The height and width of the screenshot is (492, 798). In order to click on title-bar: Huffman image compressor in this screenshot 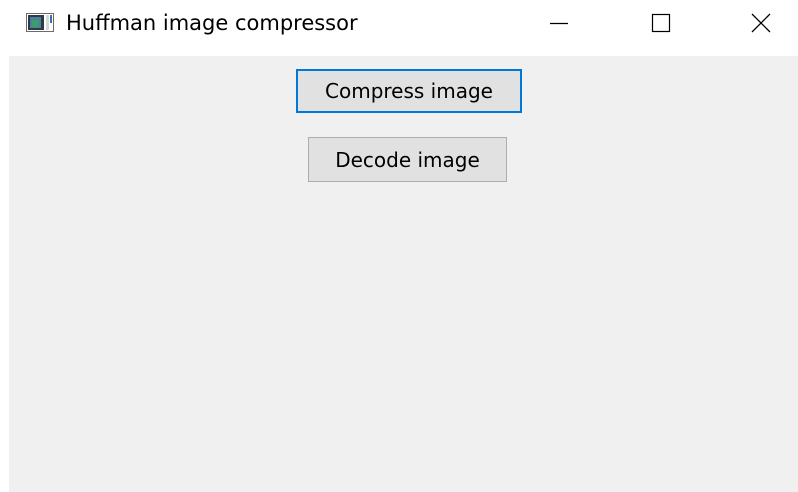, I will do `click(399, 28)`.